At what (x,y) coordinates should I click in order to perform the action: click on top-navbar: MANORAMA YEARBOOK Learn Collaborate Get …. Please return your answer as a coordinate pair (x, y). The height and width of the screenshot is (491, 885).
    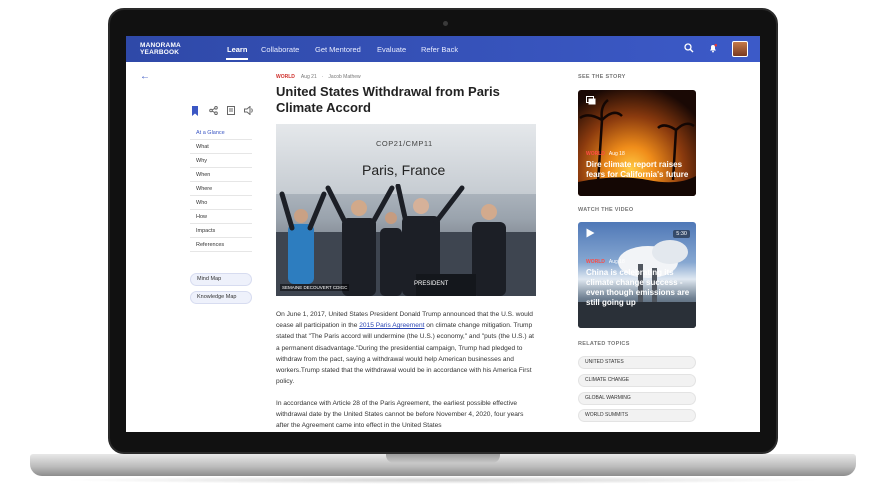
    Looking at the image, I should click on (443, 49).